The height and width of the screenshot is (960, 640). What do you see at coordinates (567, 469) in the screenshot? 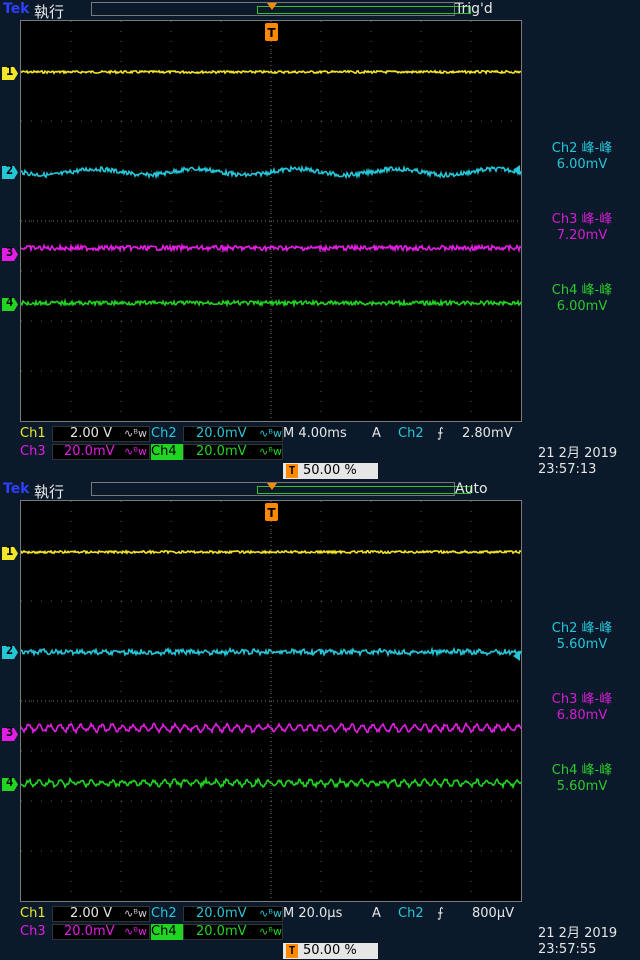
I see `time: 23:57:13` at bounding box center [567, 469].